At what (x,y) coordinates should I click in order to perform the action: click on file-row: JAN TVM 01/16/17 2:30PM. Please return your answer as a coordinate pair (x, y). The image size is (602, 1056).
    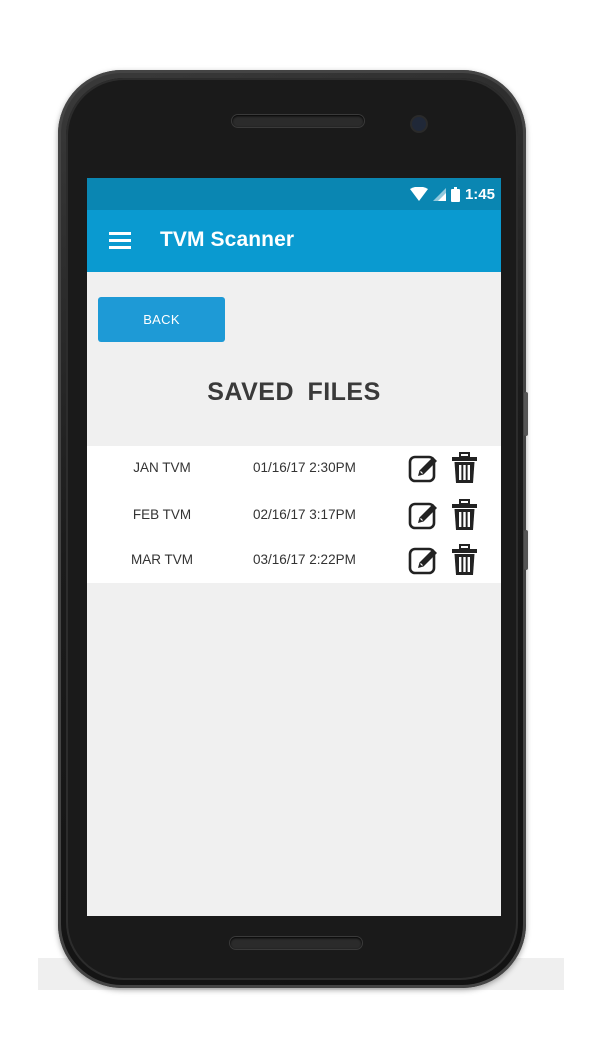
    Looking at the image, I should click on (294, 468).